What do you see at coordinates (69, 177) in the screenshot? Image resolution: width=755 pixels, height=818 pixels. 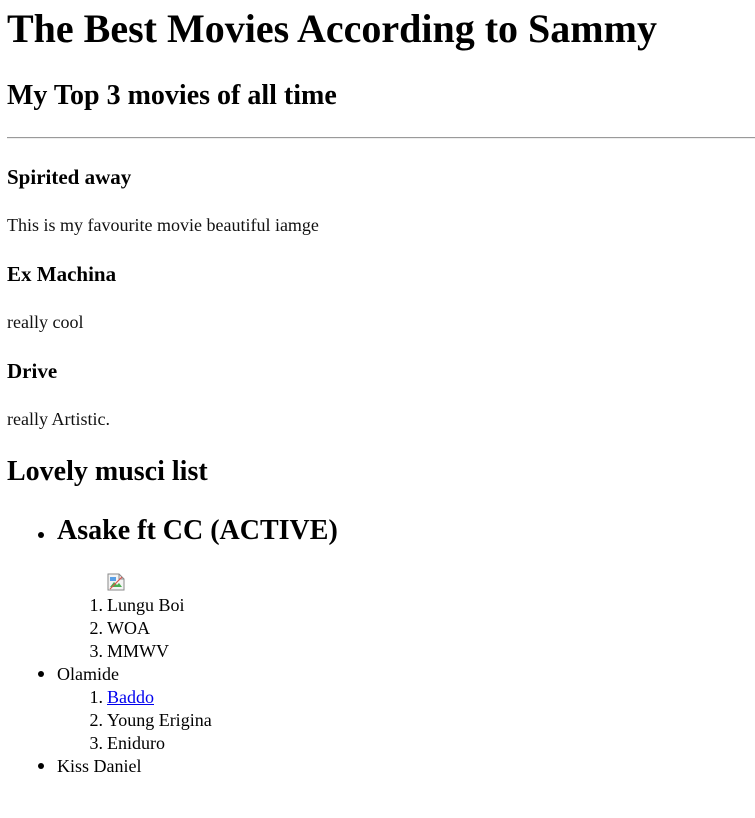 I see `movie-title: Spirited away` at bounding box center [69, 177].